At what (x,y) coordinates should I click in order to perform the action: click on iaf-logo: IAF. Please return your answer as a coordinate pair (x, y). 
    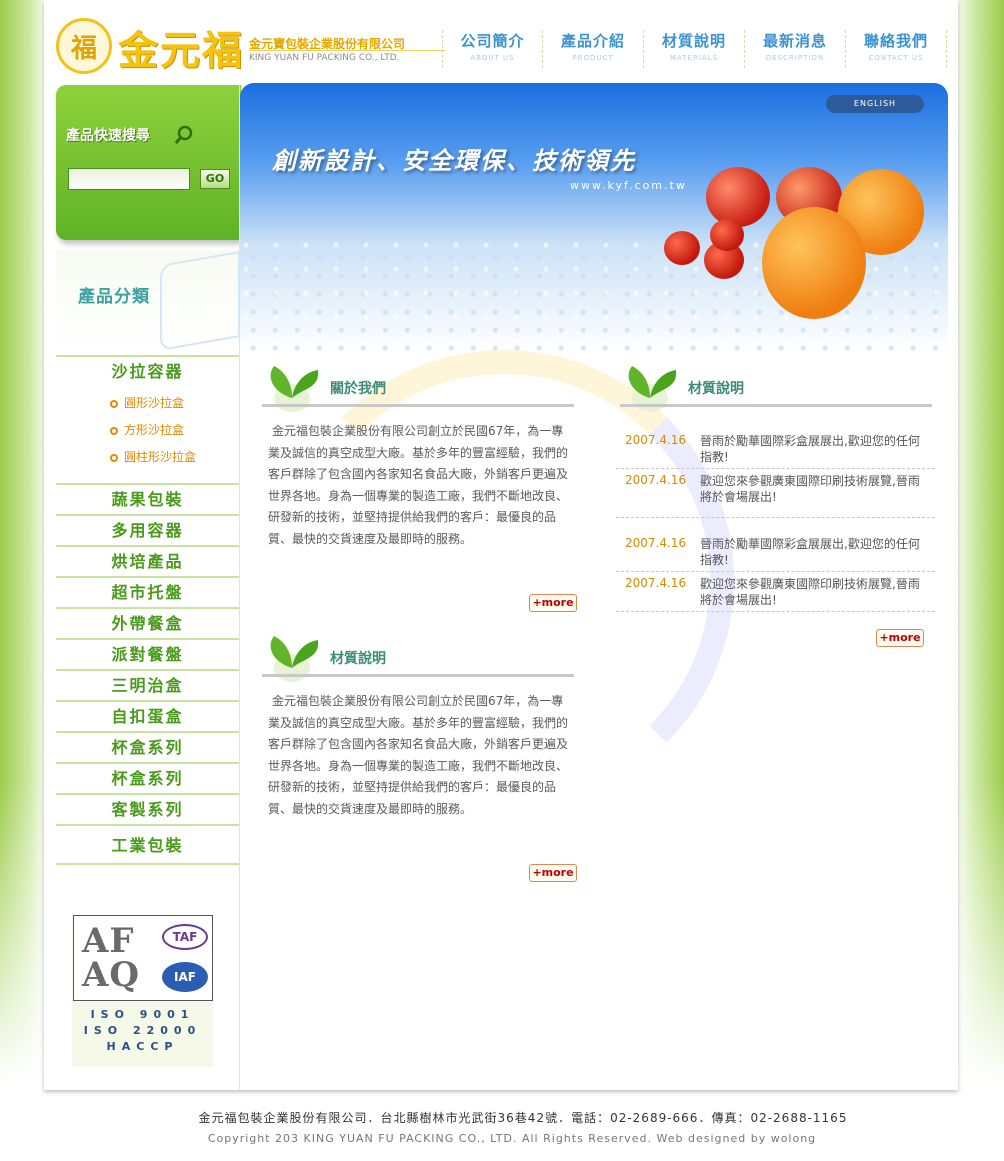
    Looking at the image, I should click on (185, 977).